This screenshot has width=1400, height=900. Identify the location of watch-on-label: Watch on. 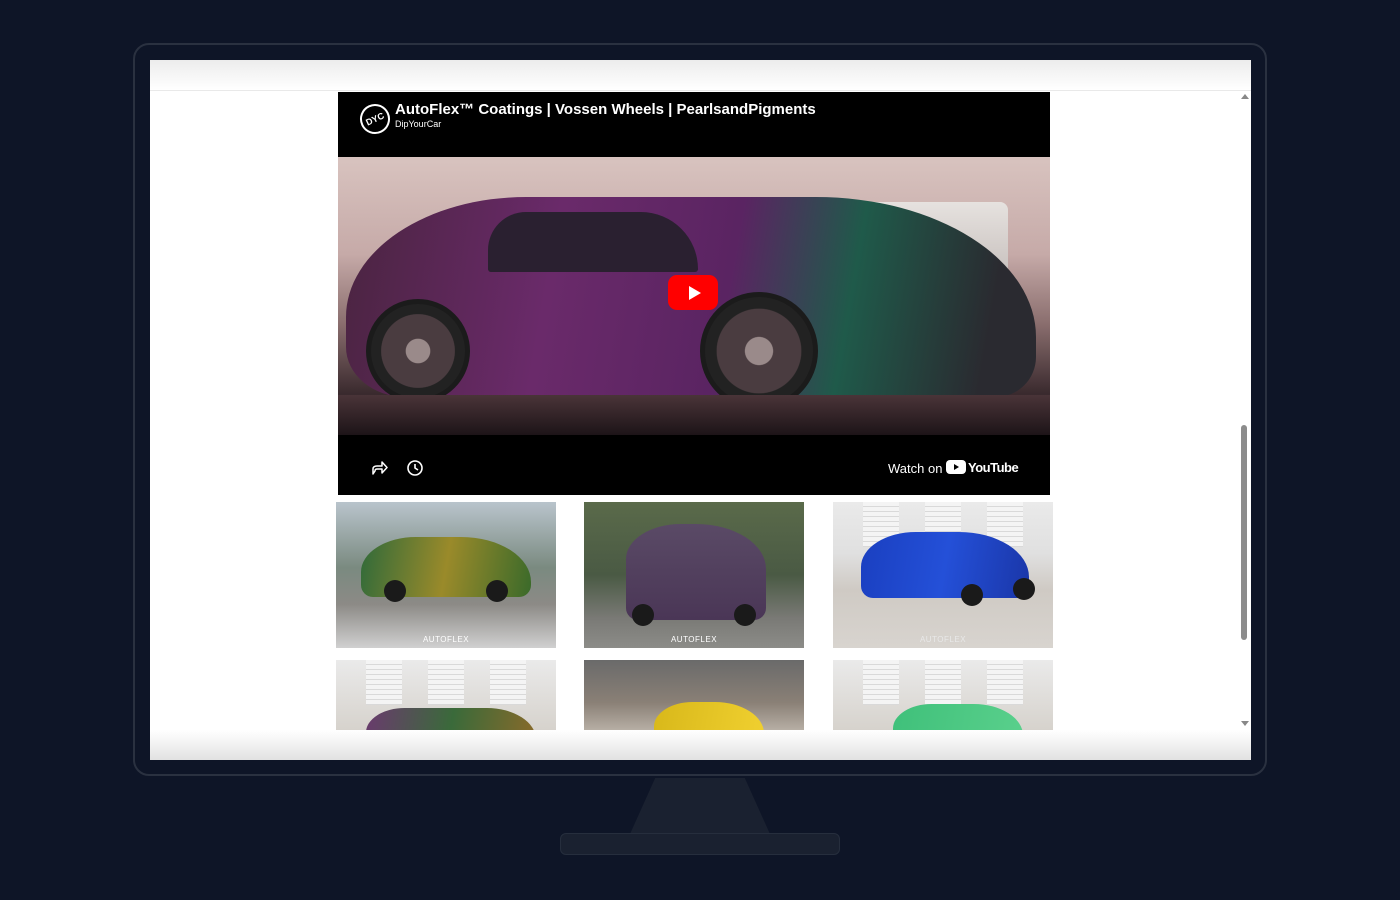
(915, 468).